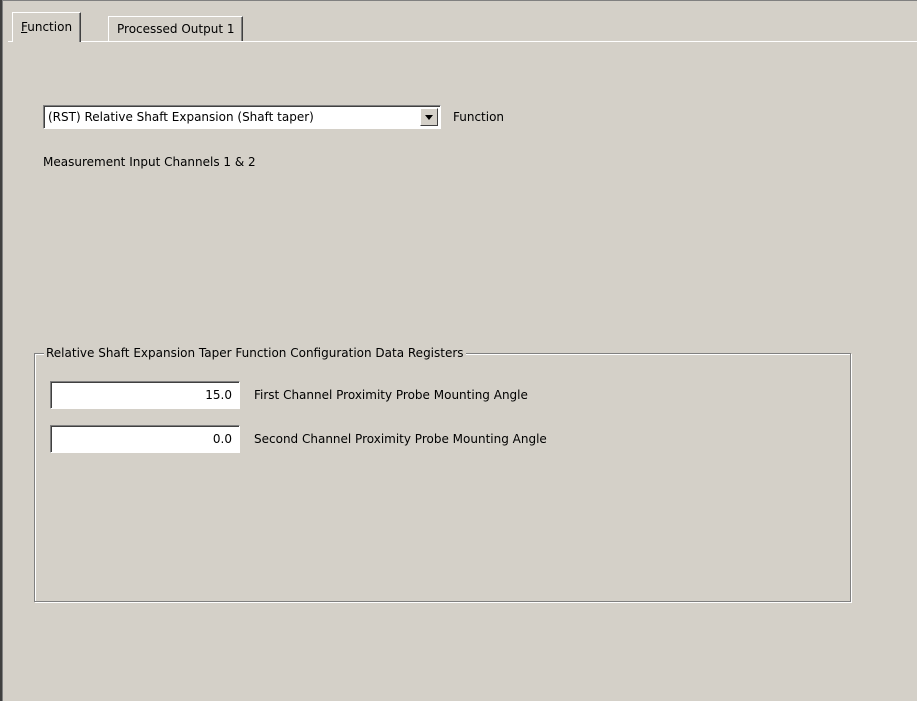 The width and height of the screenshot is (917, 701). Describe the element at coordinates (479, 117) in the screenshot. I see `function-label: Function` at that location.